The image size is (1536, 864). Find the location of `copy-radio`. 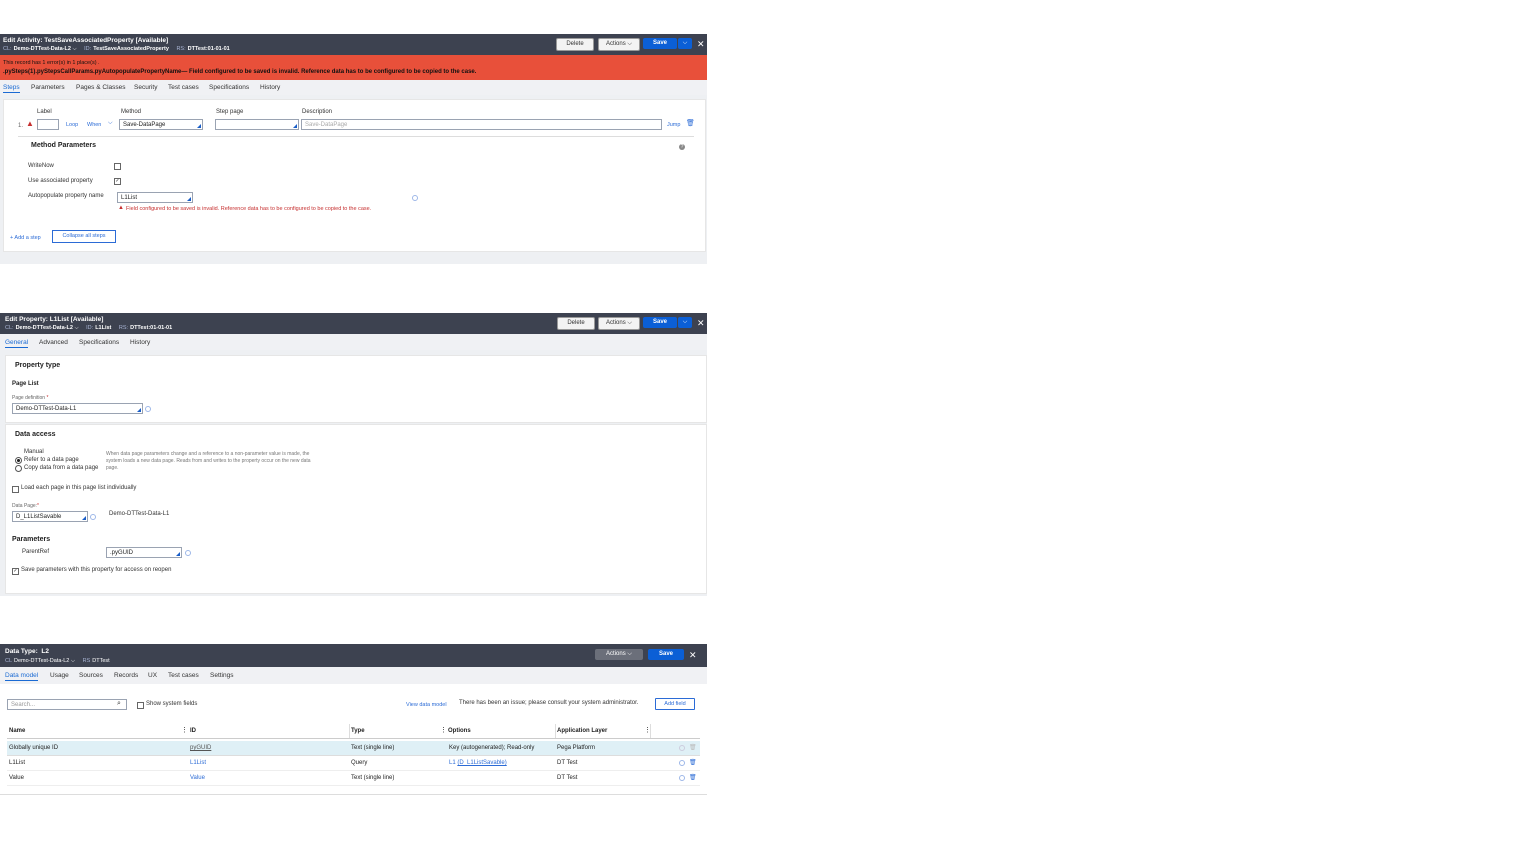

copy-radio is located at coordinates (18, 468).